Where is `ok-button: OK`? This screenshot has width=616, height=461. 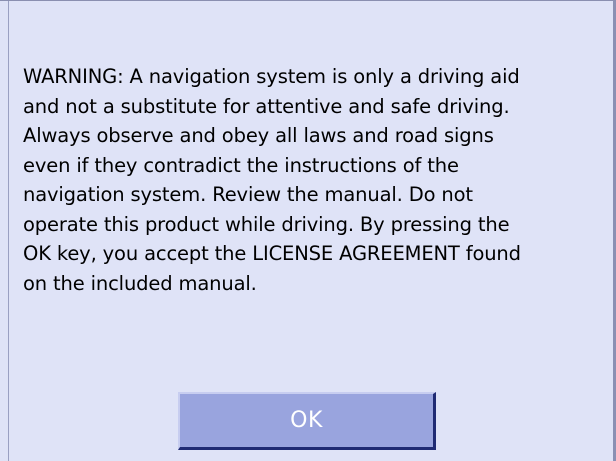
ok-button: OK is located at coordinates (307, 421).